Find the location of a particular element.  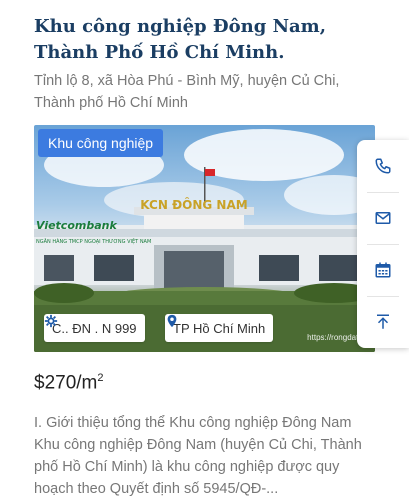

price: $270/m2 is located at coordinates (69, 383).